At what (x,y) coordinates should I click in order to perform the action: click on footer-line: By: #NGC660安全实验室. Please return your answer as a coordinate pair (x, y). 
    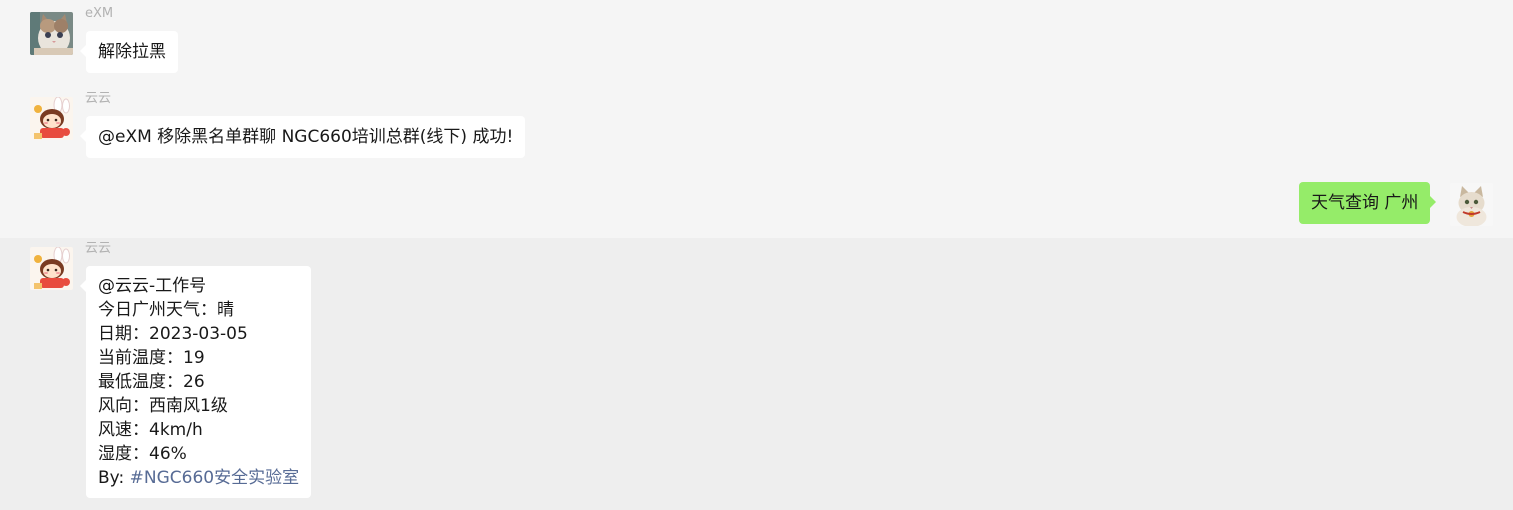
    Looking at the image, I should click on (198, 478).